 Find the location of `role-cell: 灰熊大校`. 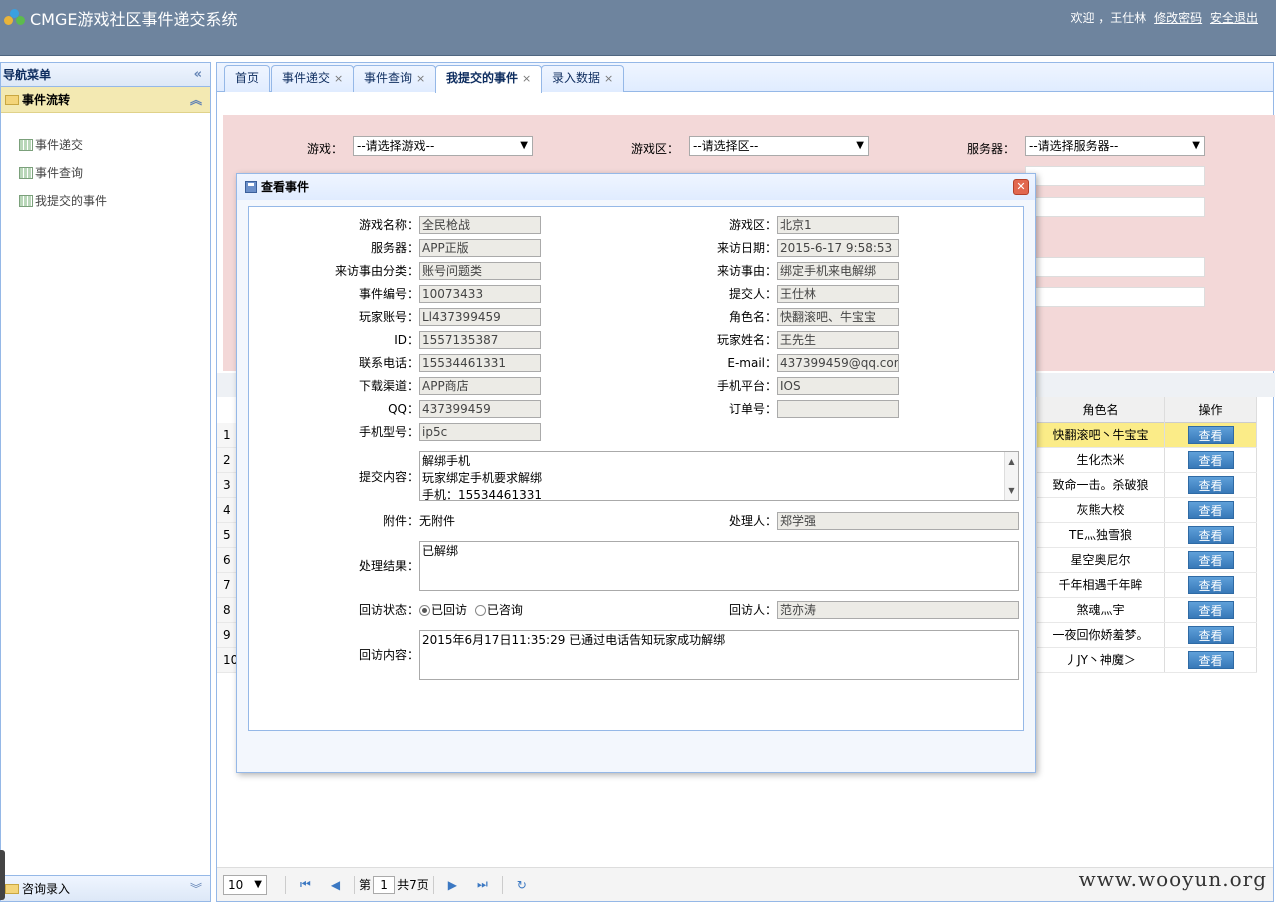

role-cell: 灰熊大校 is located at coordinates (1101, 510).